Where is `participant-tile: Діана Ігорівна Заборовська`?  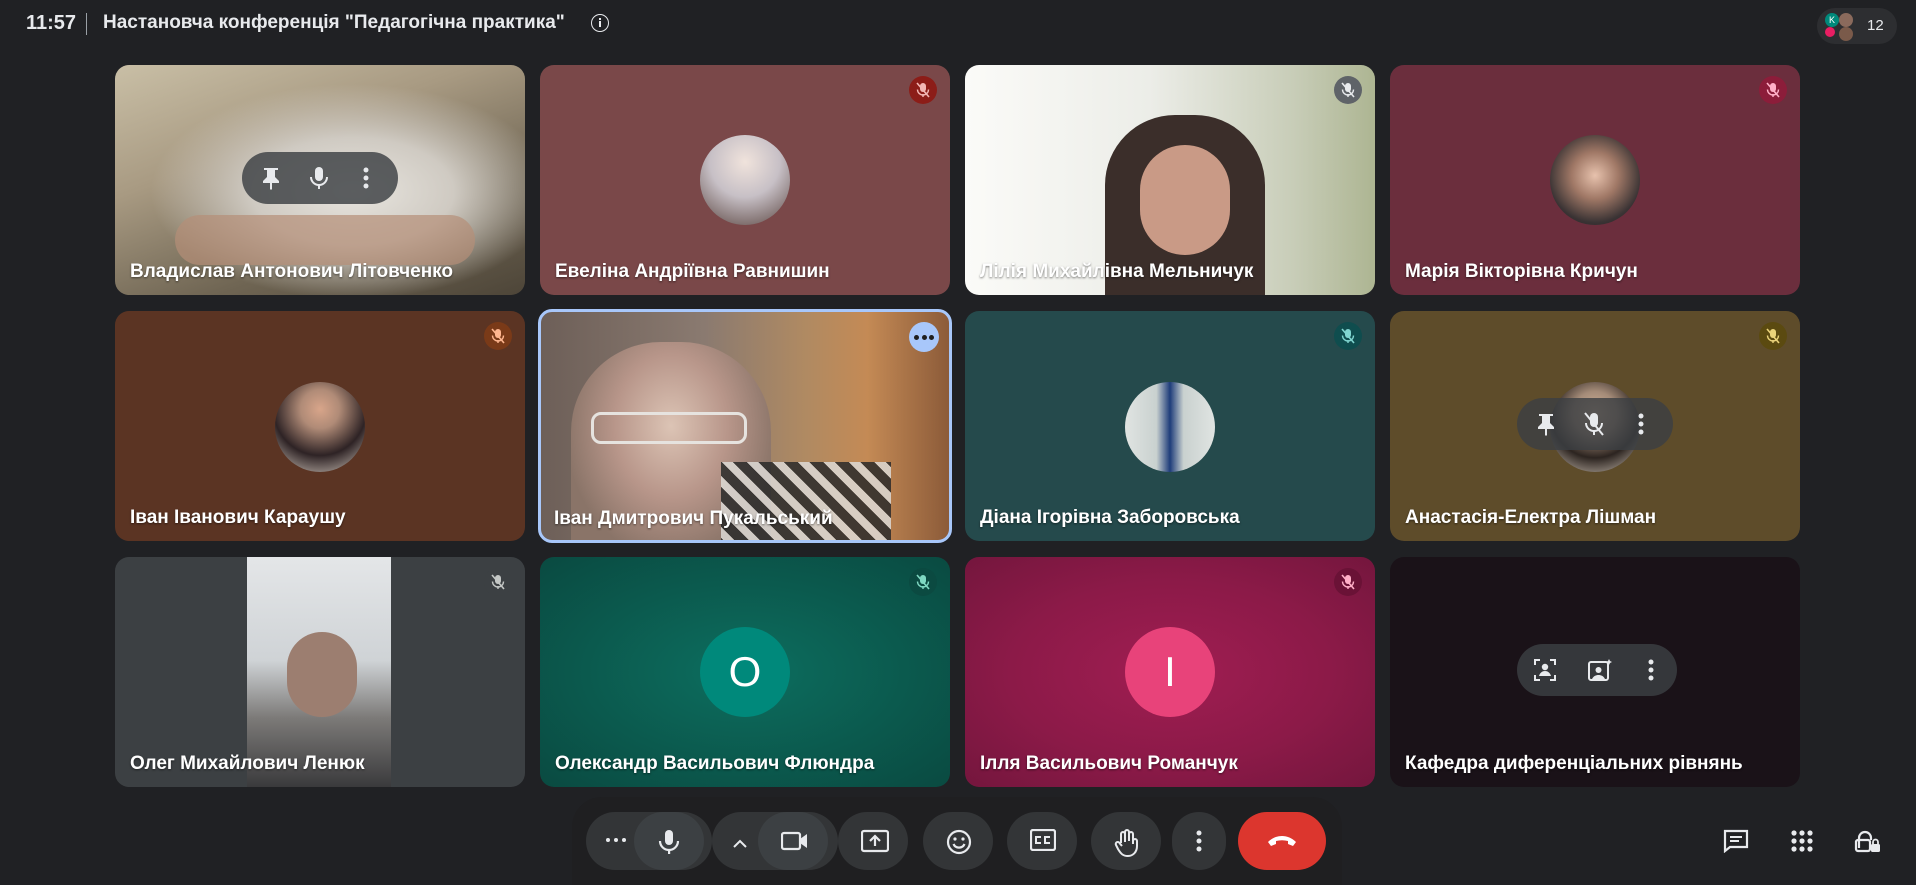
participant-tile: Діана Ігорівна Заборовська is located at coordinates (1170, 426).